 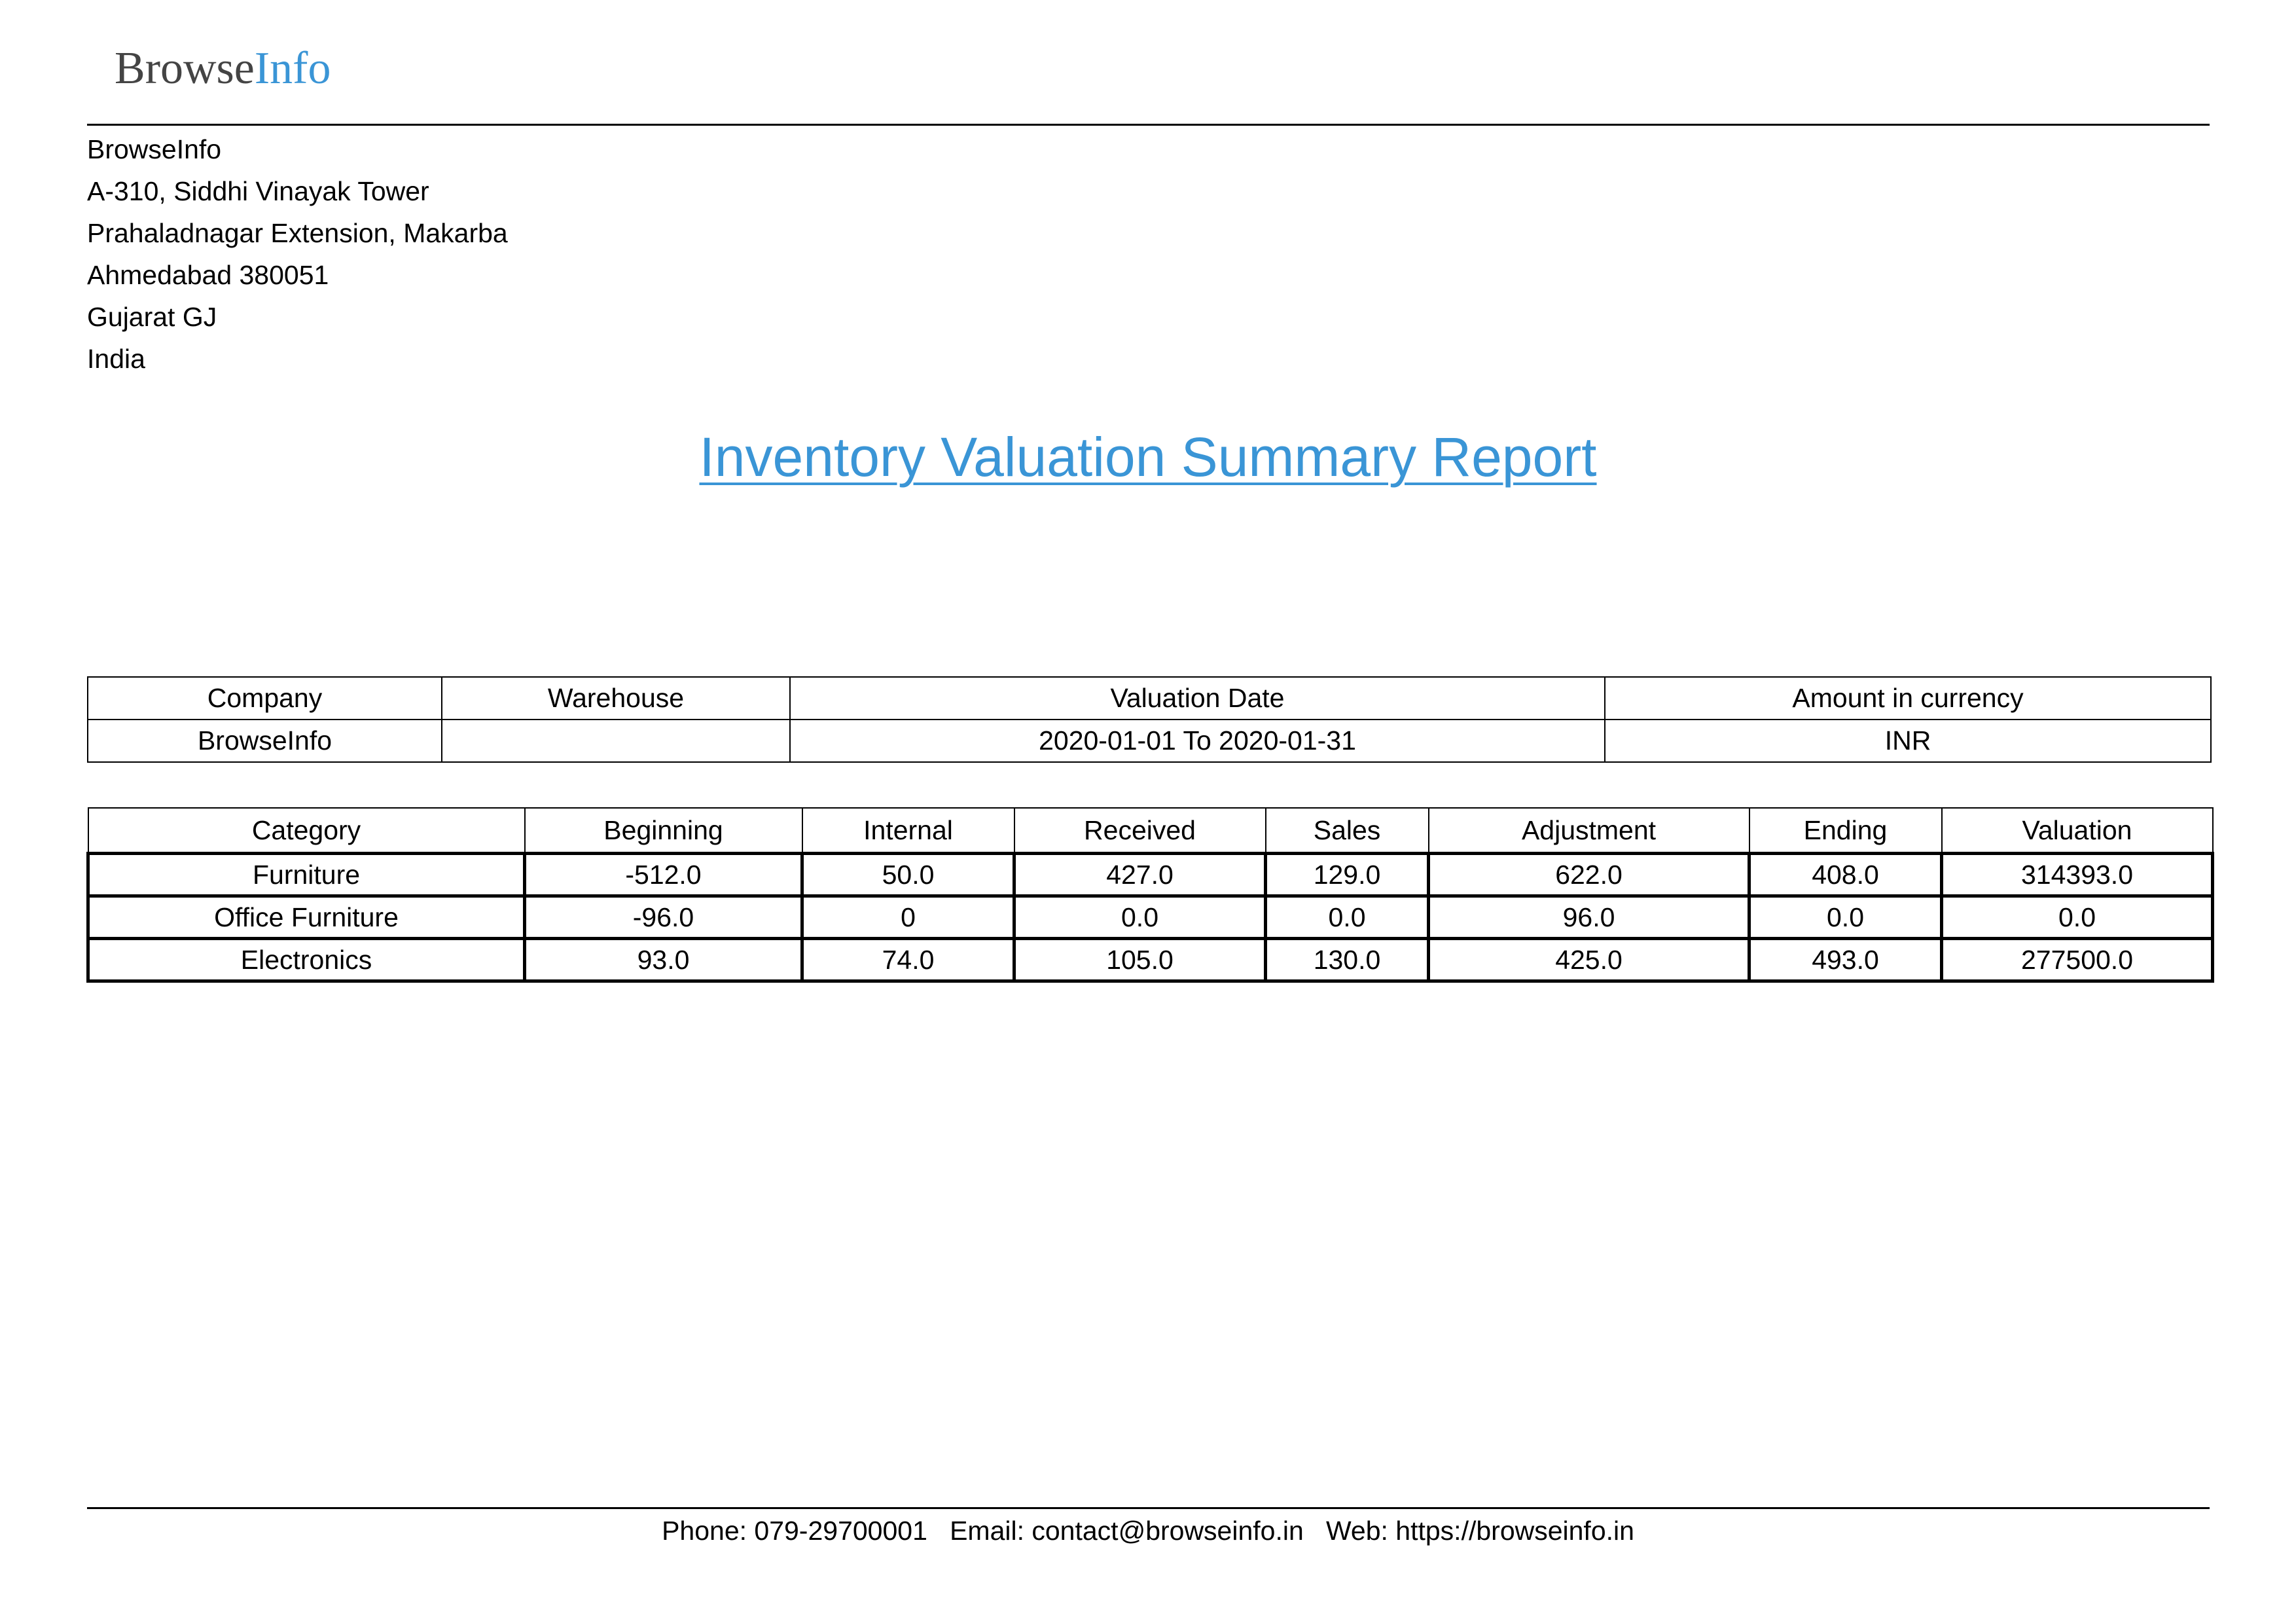 What do you see at coordinates (1908, 741) in the screenshot?
I see `info-currency: INR` at bounding box center [1908, 741].